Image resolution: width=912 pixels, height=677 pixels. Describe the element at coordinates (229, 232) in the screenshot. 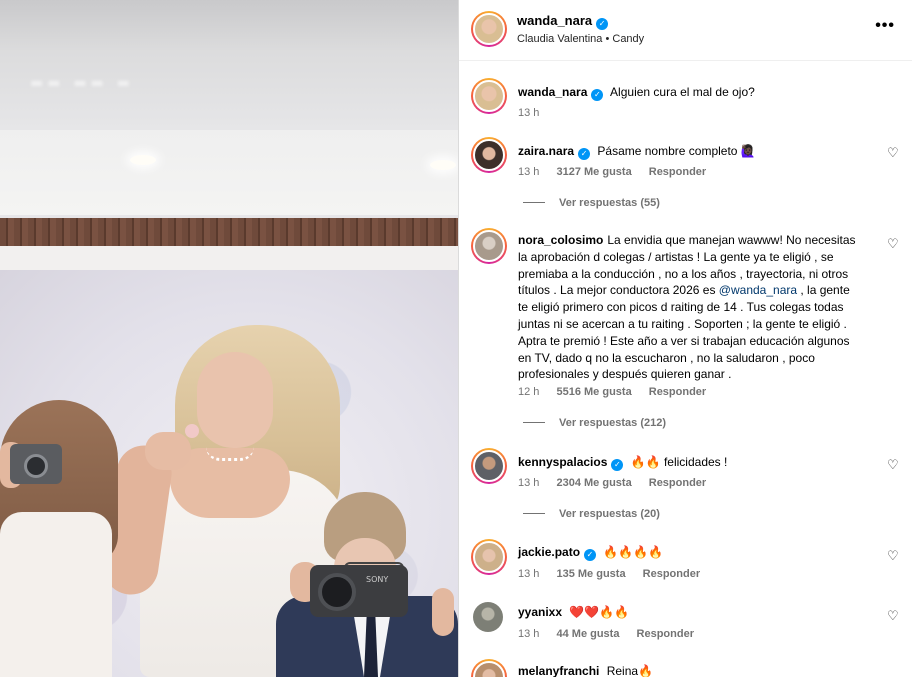

I see `photo-wood-beam` at that location.